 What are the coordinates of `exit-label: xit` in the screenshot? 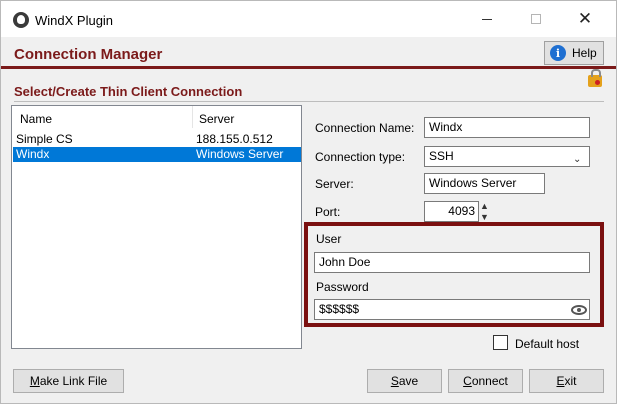 It's located at (570, 381).